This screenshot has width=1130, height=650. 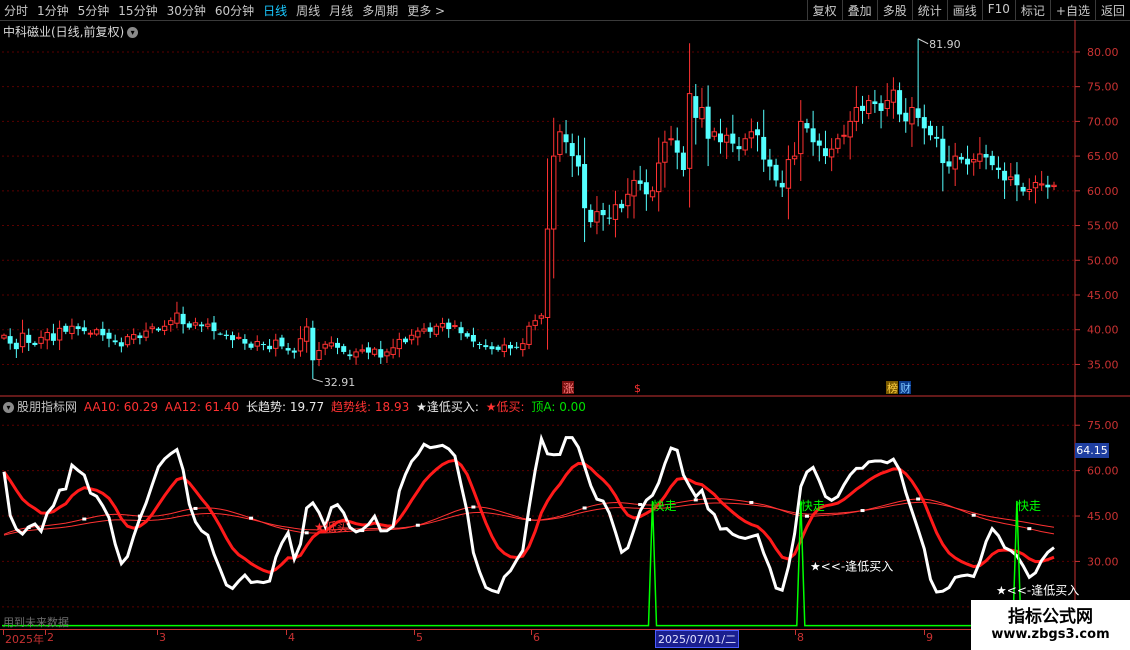 I want to click on current-value-badge: 64.15, so click(x=1092, y=450).